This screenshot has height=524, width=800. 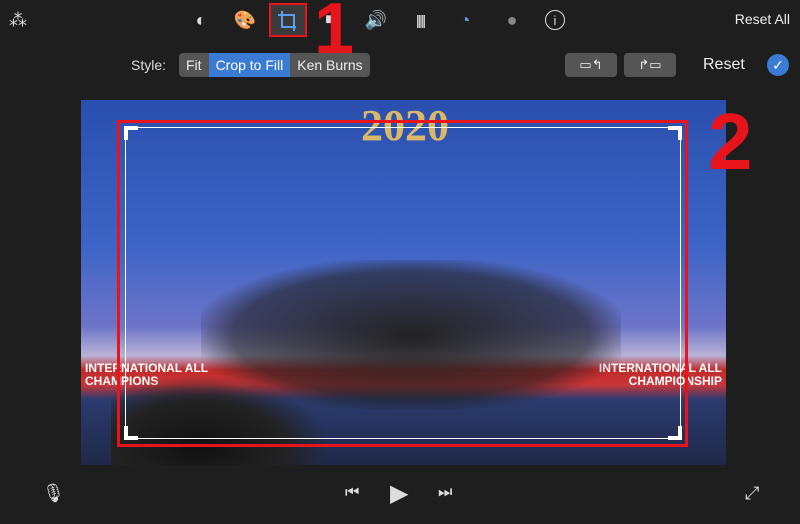 I want to click on crop-handle-top-right, so click(x=675, y=133).